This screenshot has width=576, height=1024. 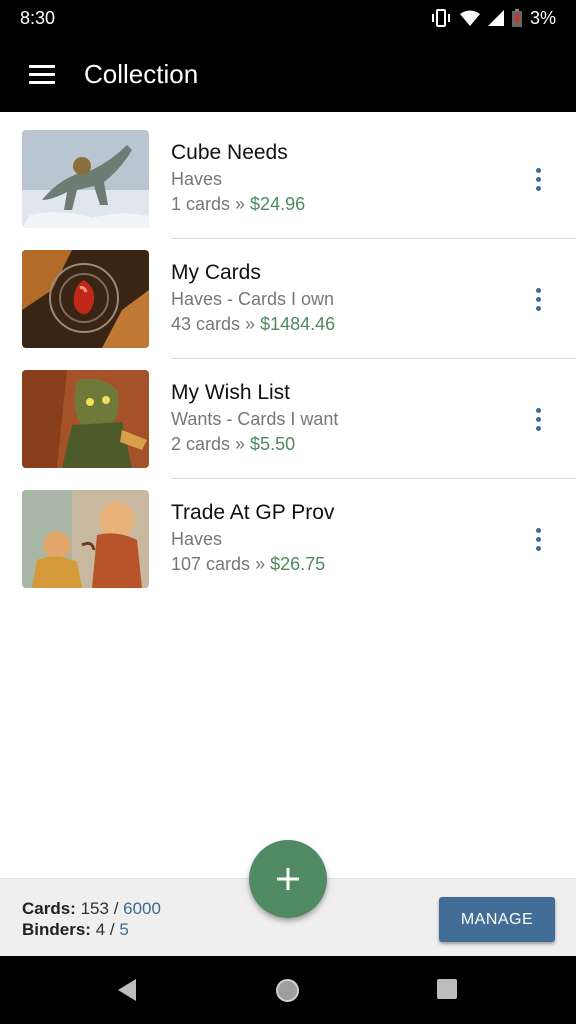 I want to click on binder-count: 107 cards, so click(x=211, y=564).